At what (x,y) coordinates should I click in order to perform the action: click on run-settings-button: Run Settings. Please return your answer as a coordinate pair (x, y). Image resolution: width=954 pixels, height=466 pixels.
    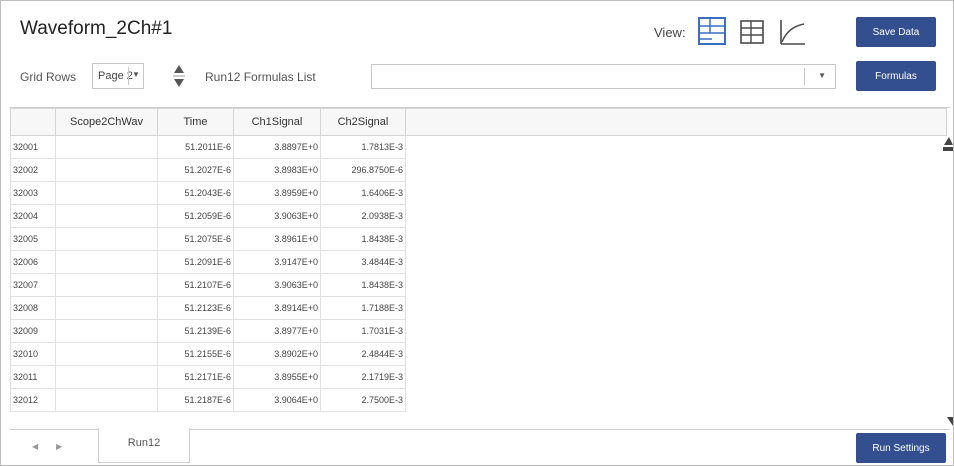
    Looking at the image, I should click on (901, 448).